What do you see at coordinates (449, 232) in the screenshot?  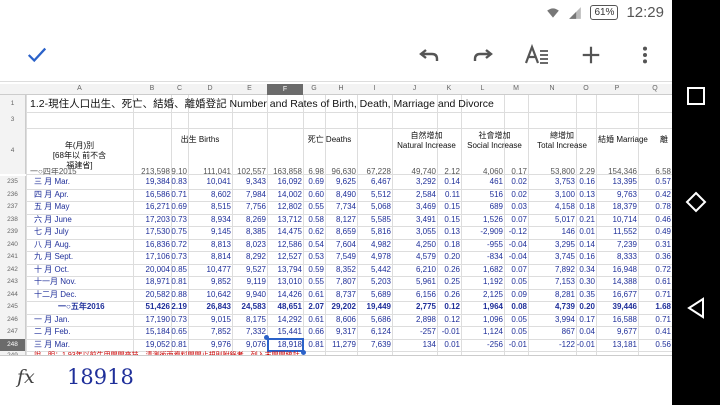 I see `data-cell: 0.13` at bounding box center [449, 232].